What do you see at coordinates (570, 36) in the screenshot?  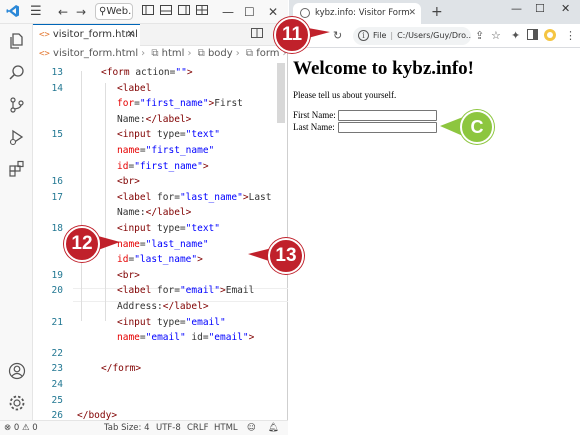 I see `browser-menu-icon: ⋮` at bounding box center [570, 36].